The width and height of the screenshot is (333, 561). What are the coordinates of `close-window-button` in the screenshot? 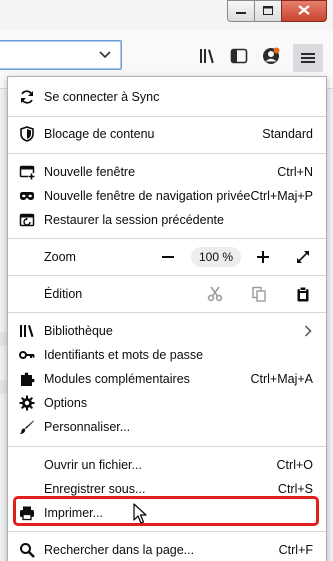 It's located at (304, 11).